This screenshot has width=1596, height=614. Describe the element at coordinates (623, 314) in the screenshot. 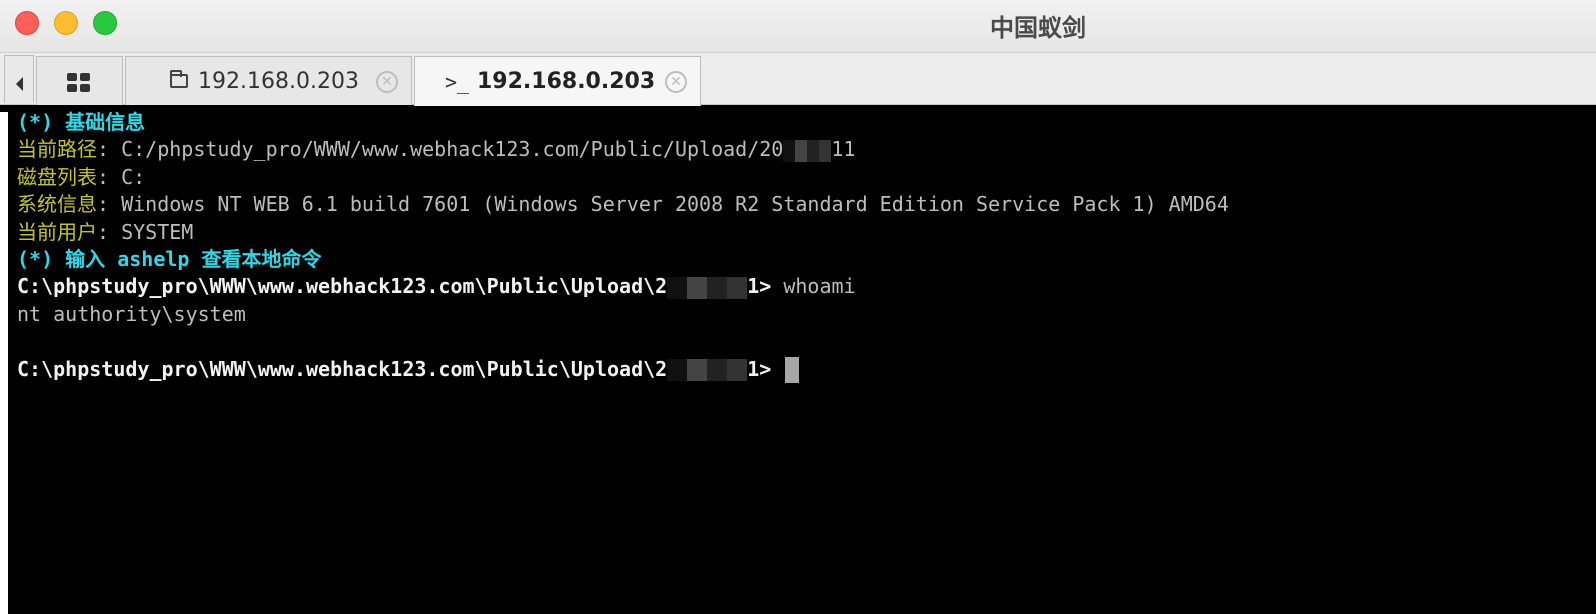

I see `terminal-line: nt authority\system` at that location.